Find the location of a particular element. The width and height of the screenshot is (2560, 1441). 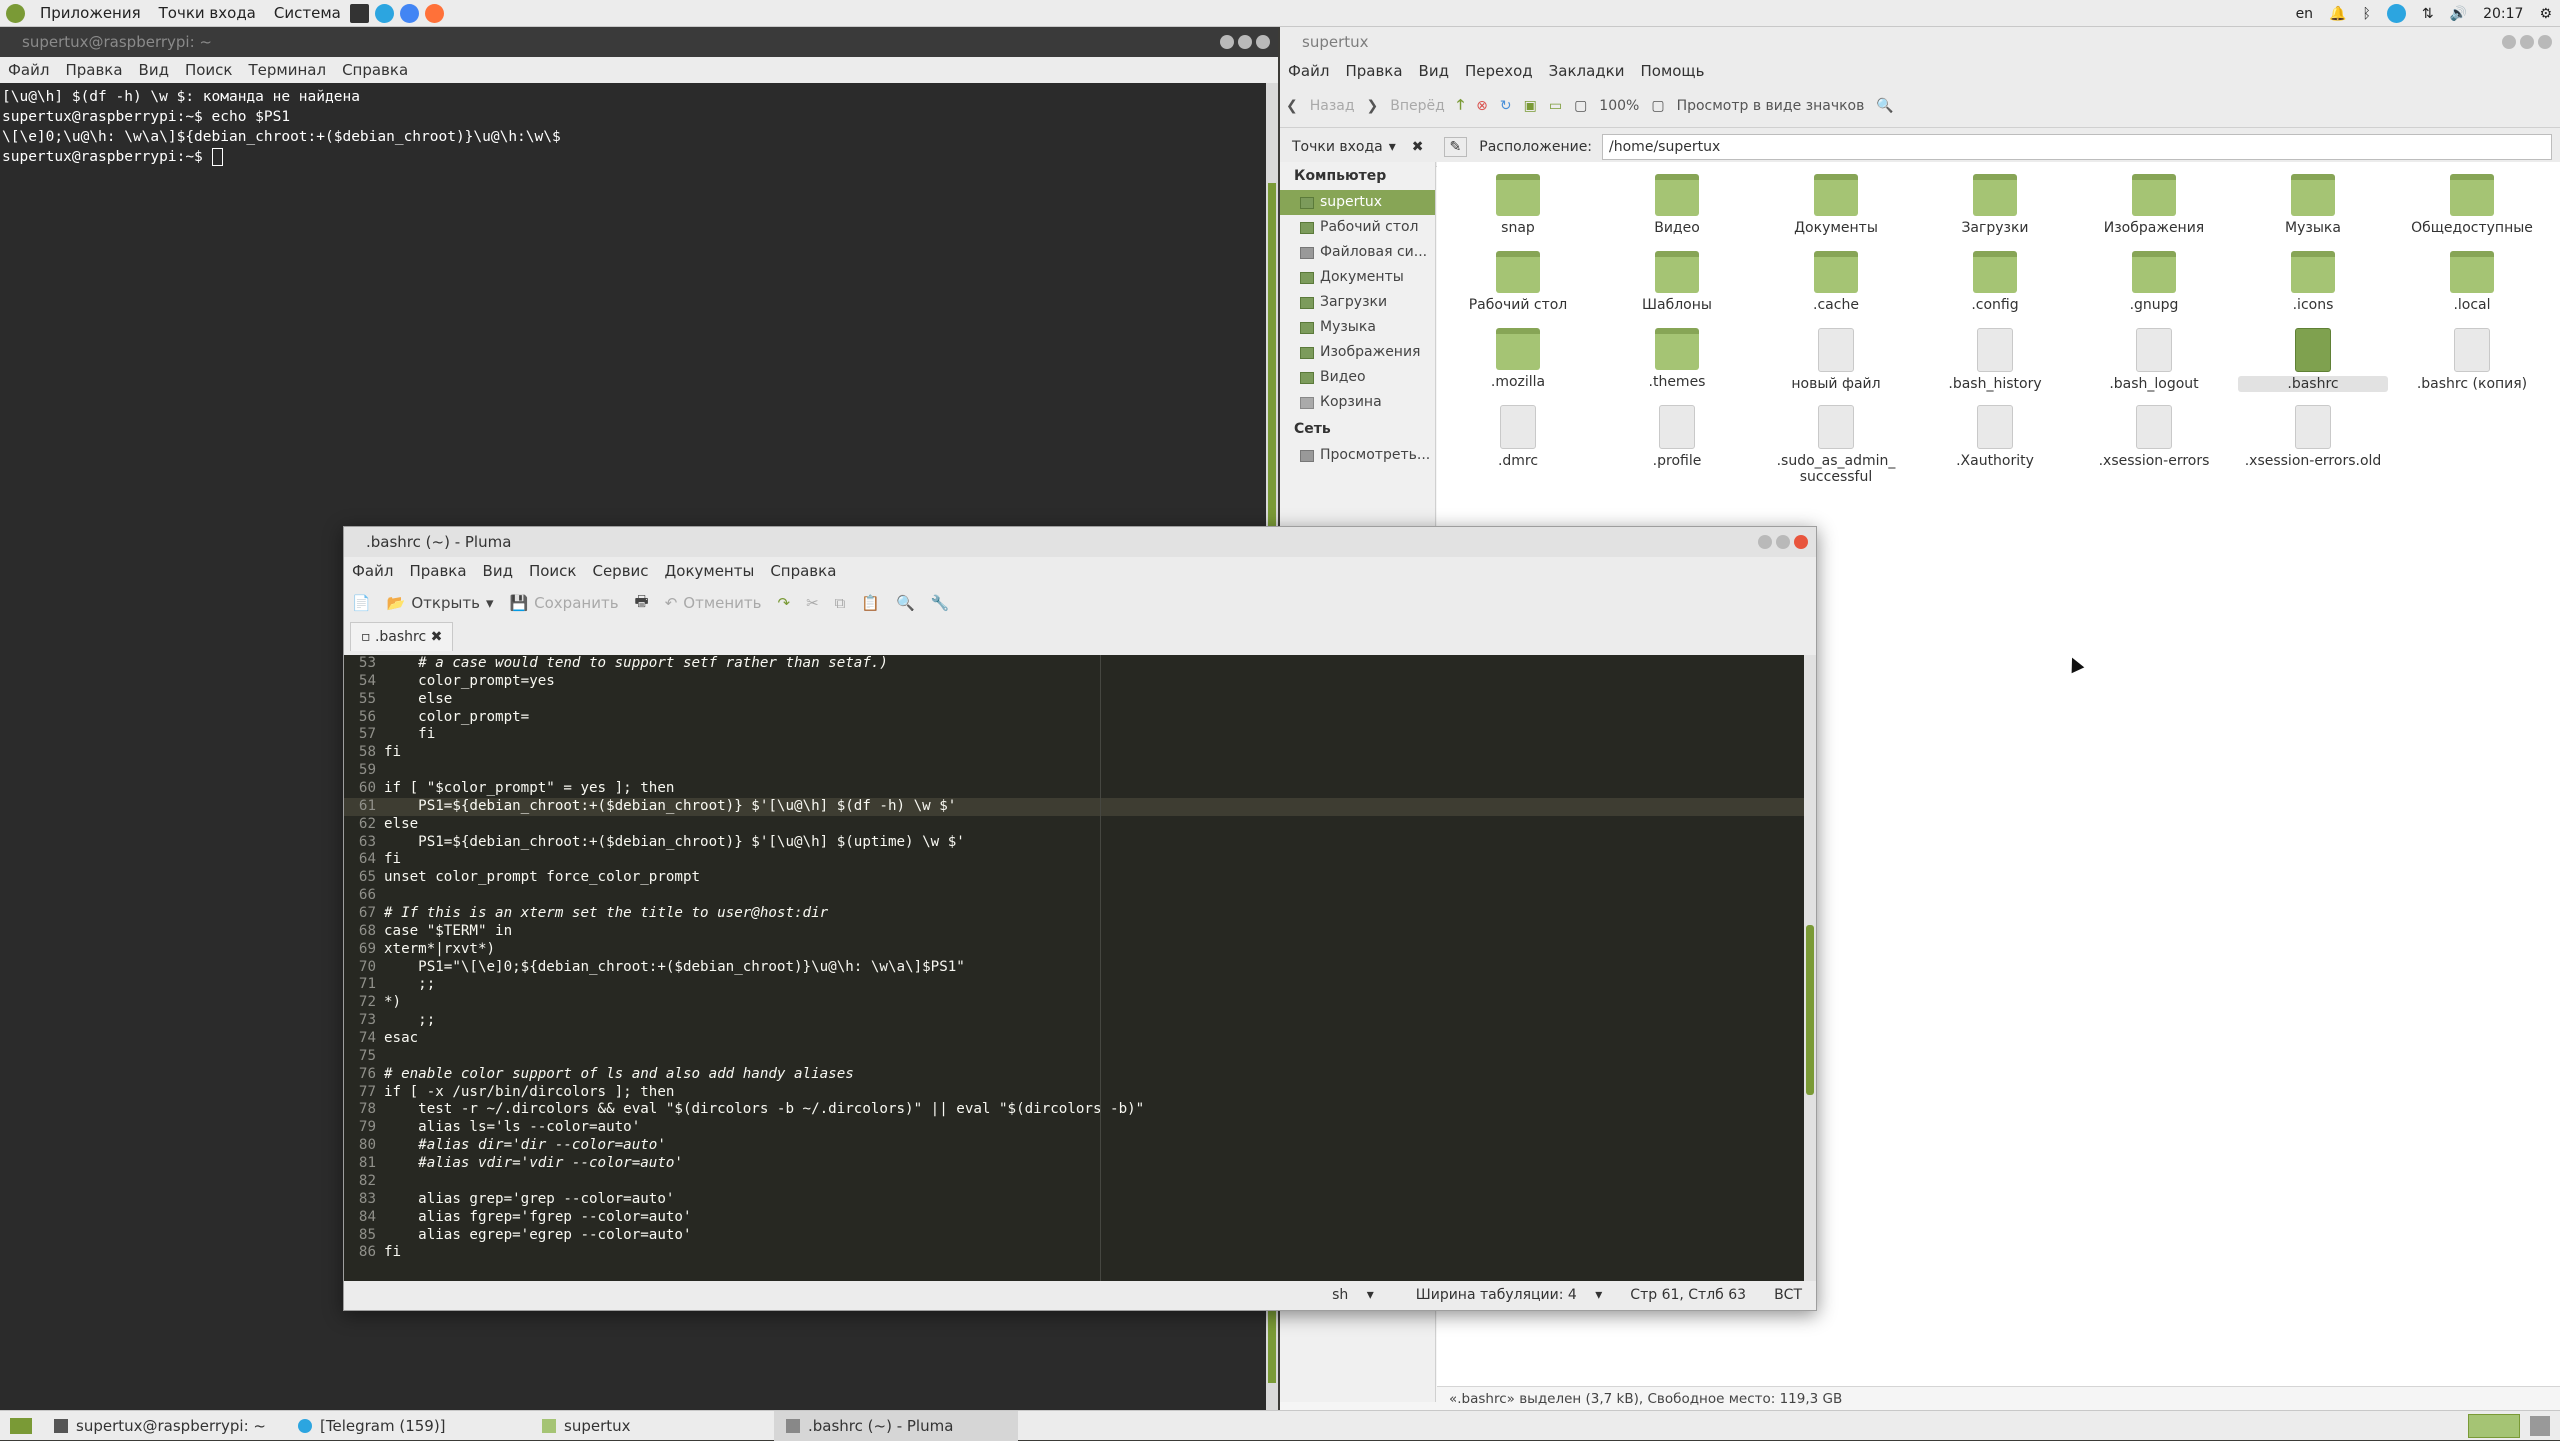

tab-bashrc: ▫ .bashrc ✖ is located at coordinates (402, 636).